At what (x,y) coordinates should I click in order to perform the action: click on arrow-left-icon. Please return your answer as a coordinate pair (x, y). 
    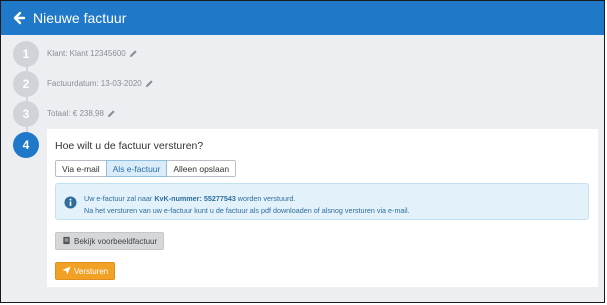
    Looking at the image, I should click on (19, 18).